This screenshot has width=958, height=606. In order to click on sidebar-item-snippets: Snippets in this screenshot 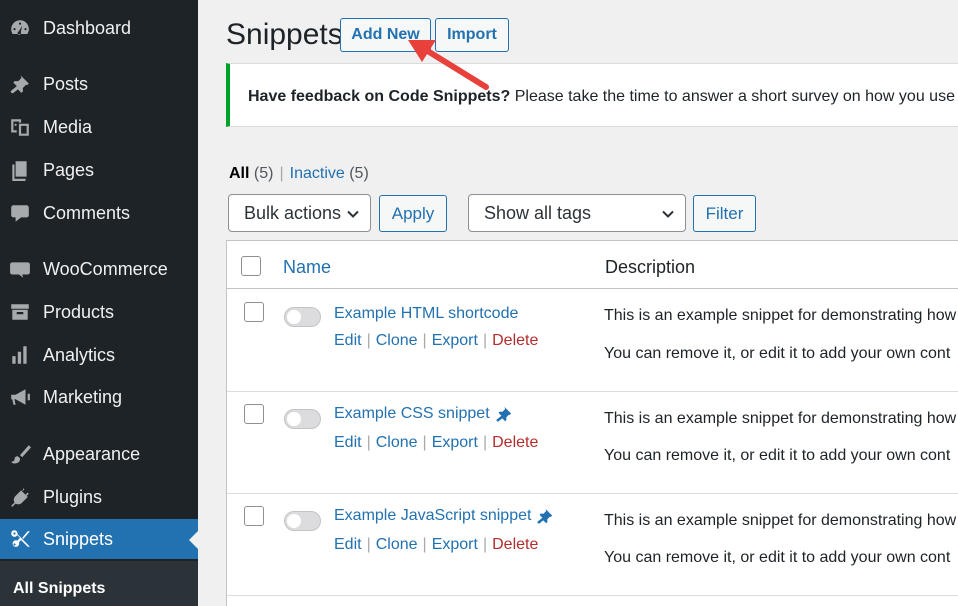, I will do `click(99, 539)`.